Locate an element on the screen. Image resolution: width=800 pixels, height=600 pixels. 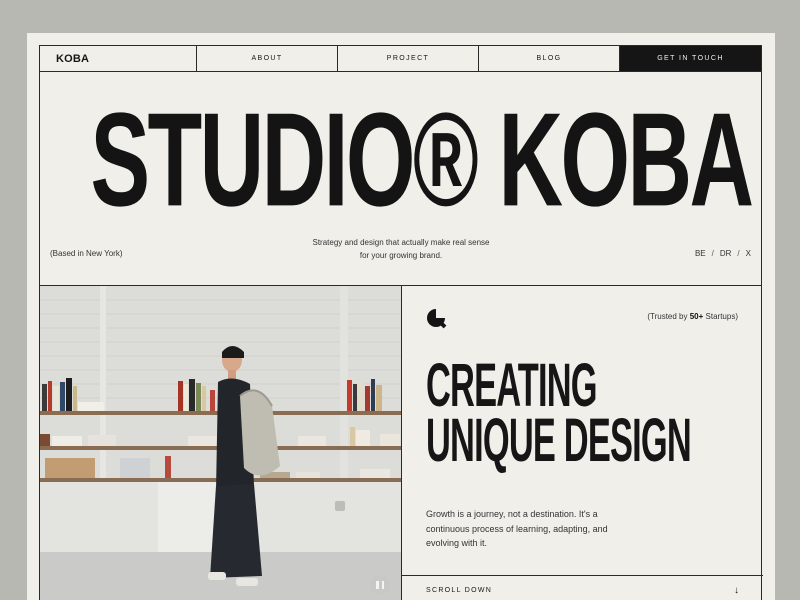
scroll-down-button: SCROLL DOWN ↓ is located at coordinates (582, 587).